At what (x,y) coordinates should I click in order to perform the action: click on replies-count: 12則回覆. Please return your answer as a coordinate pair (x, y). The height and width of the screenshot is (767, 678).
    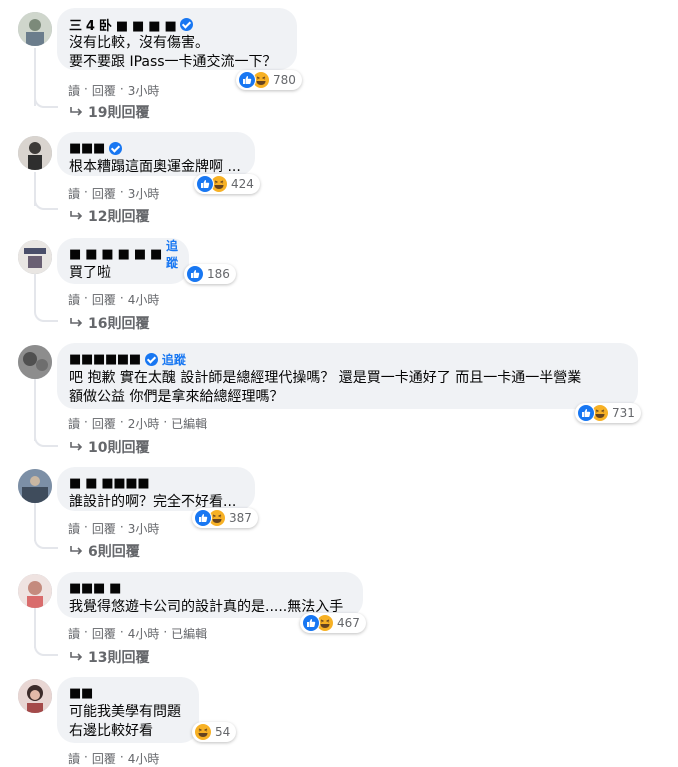
    Looking at the image, I should click on (119, 217).